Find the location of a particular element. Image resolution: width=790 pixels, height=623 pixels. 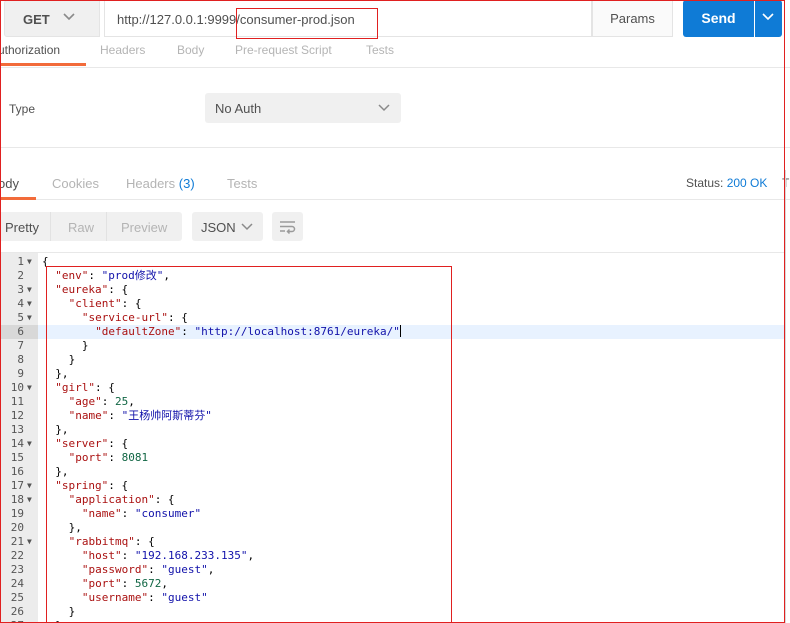

json-key: "host" is located at coordinates (101, 555).